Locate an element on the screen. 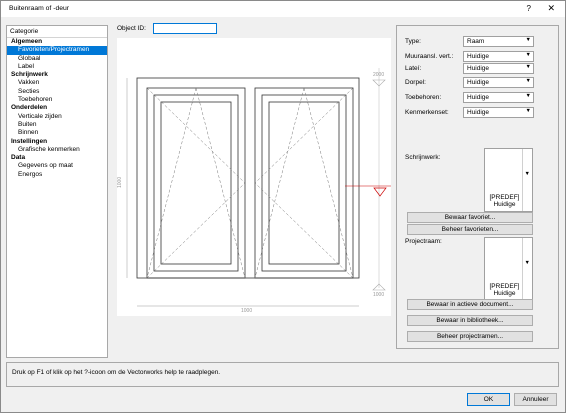  close-icon: ✕ is located at coordinates (551, 8).